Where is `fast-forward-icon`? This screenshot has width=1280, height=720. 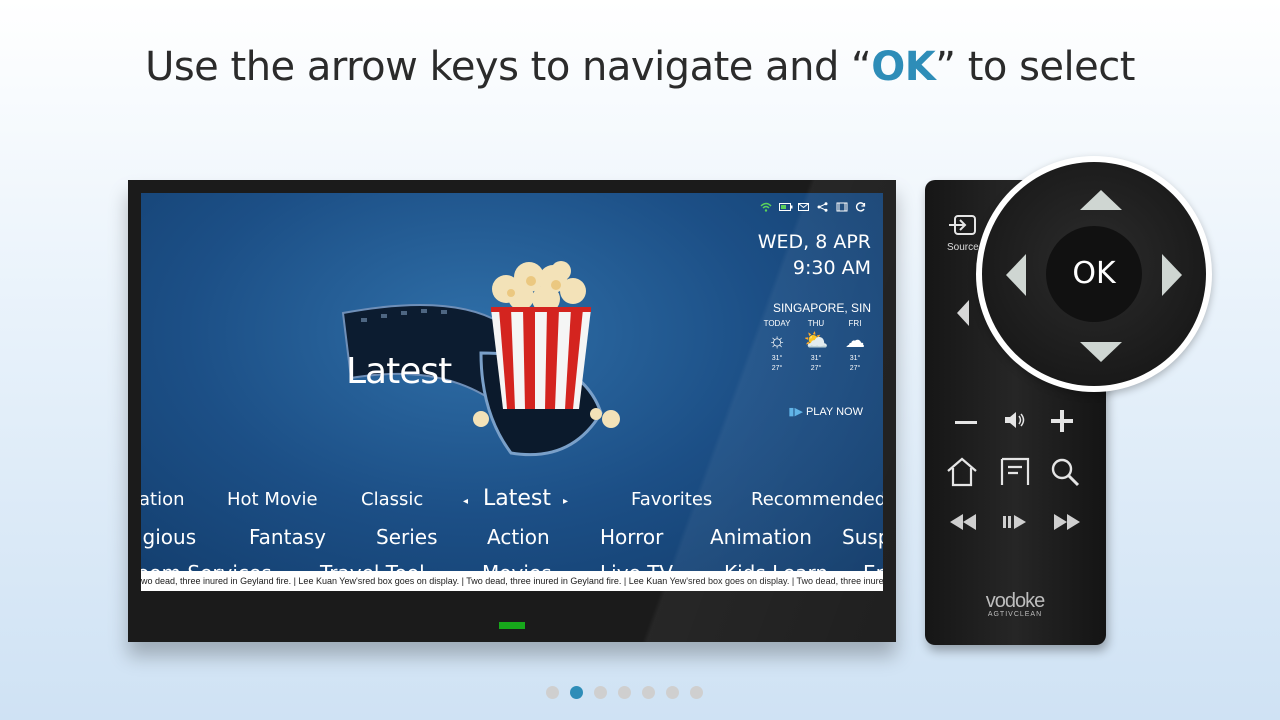 fast-forward-icon is located at coordinates (1067, 522).